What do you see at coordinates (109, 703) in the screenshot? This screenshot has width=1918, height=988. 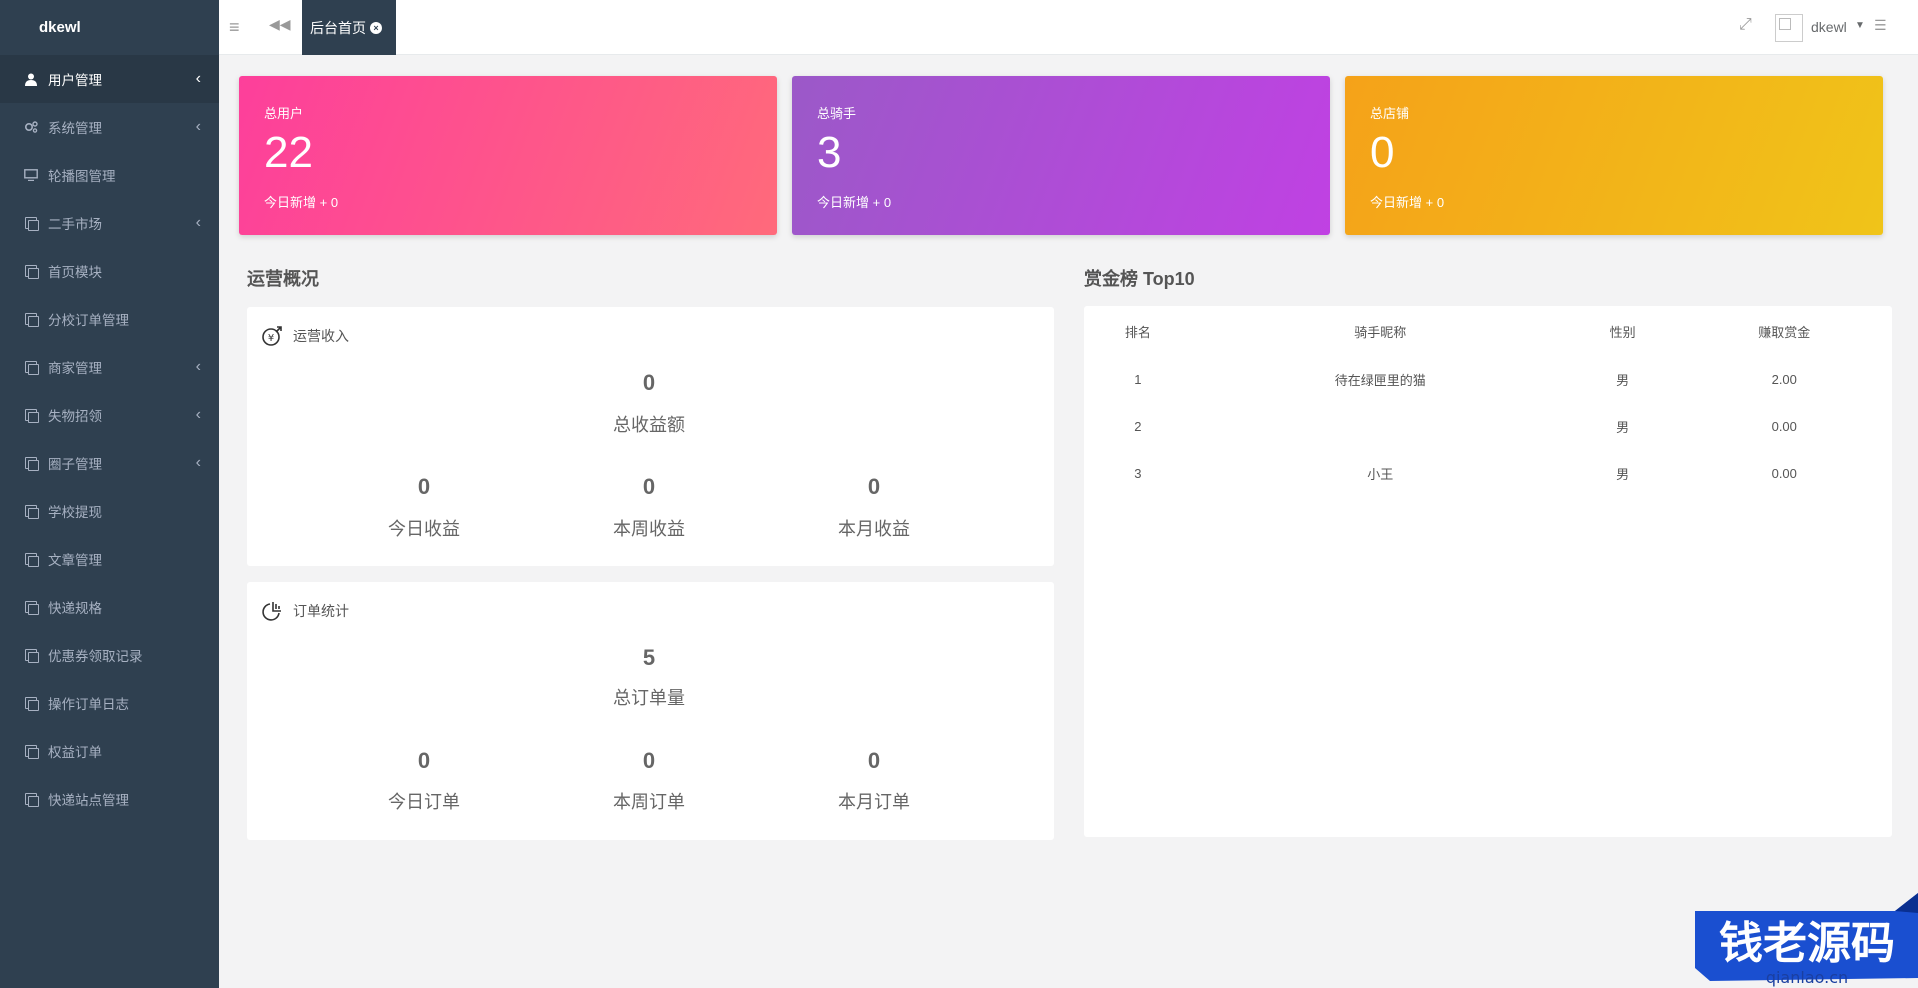 I see `sidebar-item: 操作订单日志` at bounding box center [109, 703].